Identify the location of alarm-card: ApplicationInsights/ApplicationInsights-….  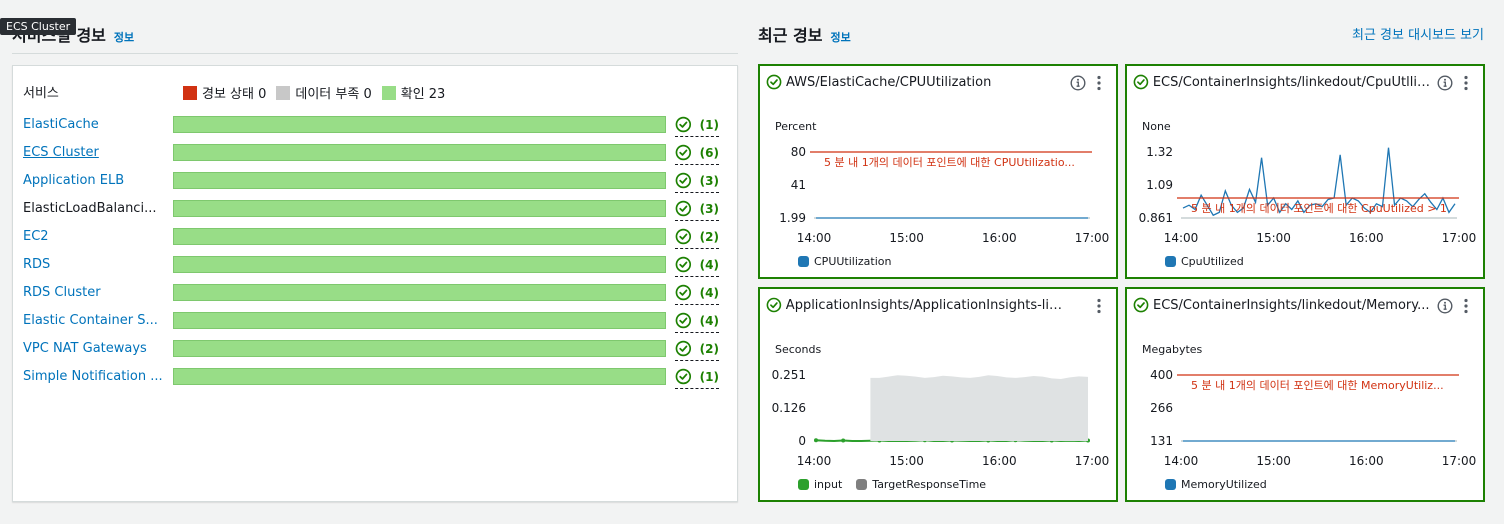
(938, 394).